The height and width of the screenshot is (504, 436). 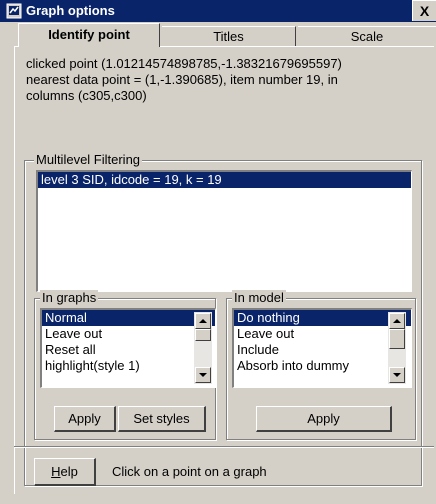 What do you see at coordinates (56, 471) in the screenshot?
I see `help-mnemonic: H` at bounding box center [56, 471].